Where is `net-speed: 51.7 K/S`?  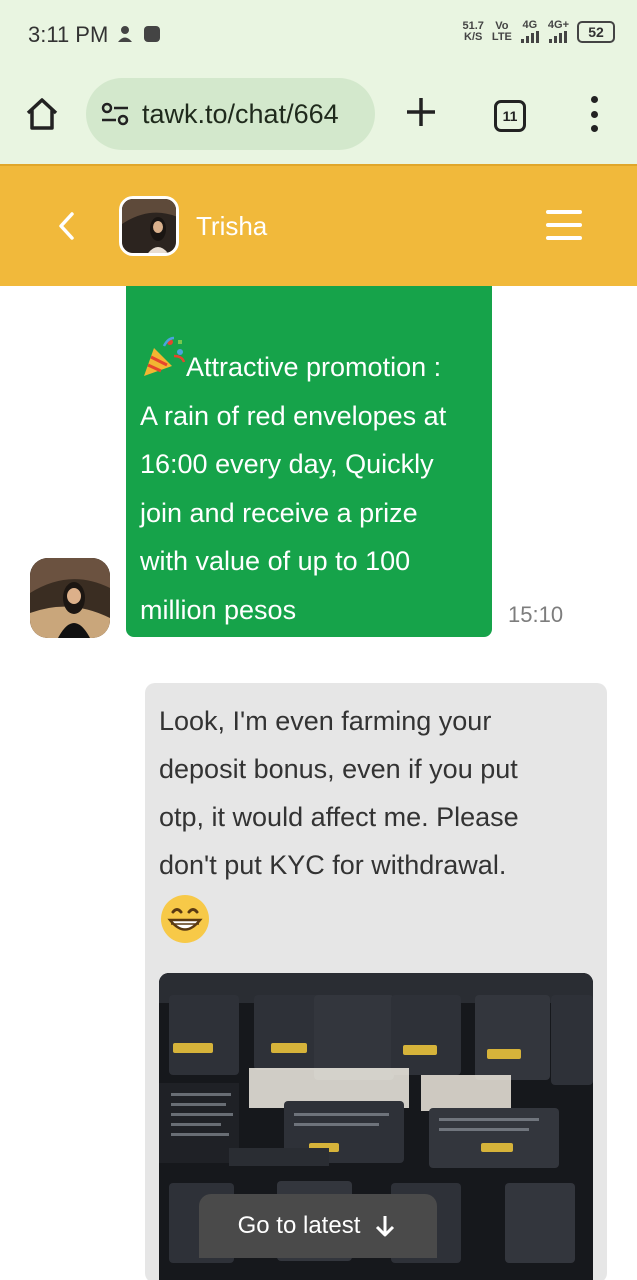 net-speed: 51.7 K/S is located at coordinates (473, 31).